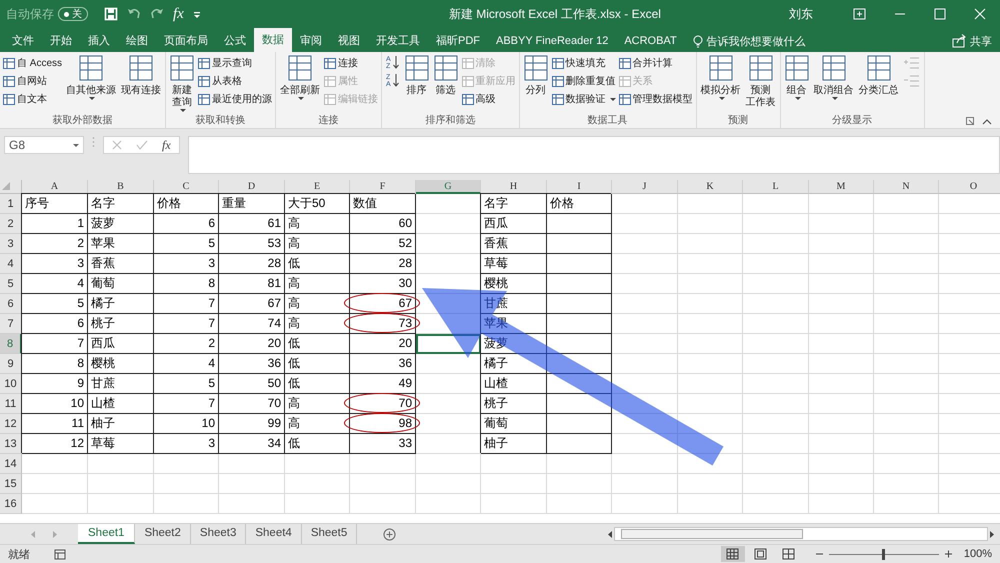 The image size is (1000, 563). Describe the element at coordinates (583, 99) in the screenshot. I see `ribbon-button: 数据验证` at that location.